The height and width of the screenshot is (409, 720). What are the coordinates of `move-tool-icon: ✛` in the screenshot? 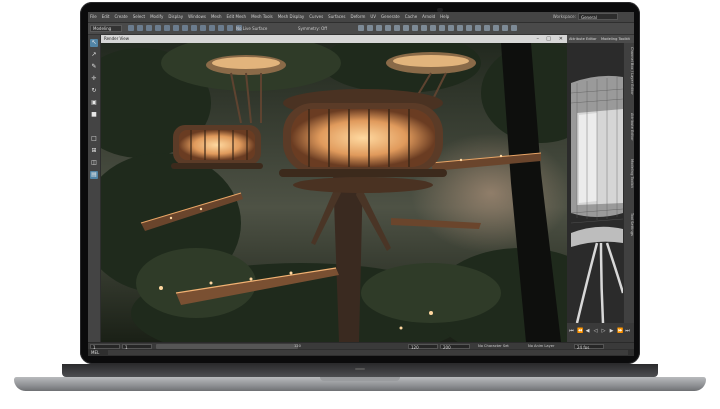 It's located at (94, 79).